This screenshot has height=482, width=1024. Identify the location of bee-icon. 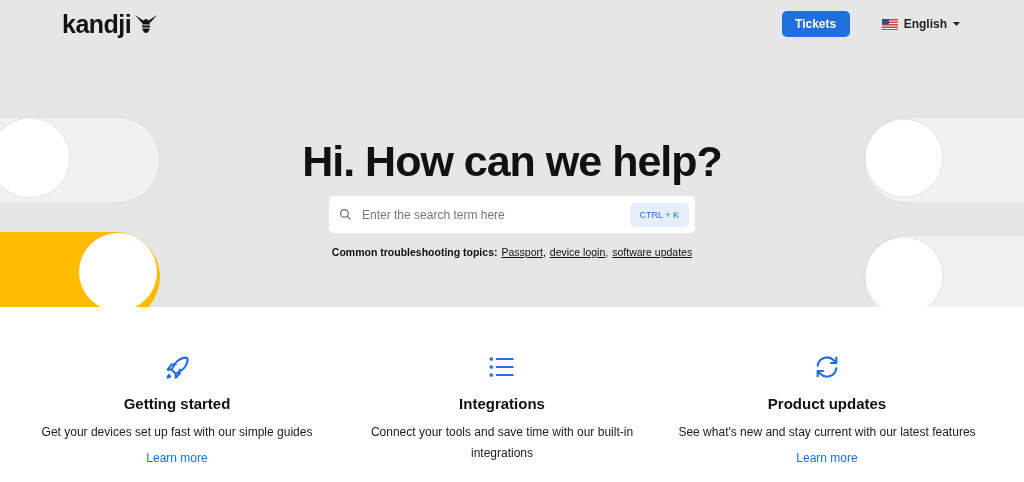
(146, 24).